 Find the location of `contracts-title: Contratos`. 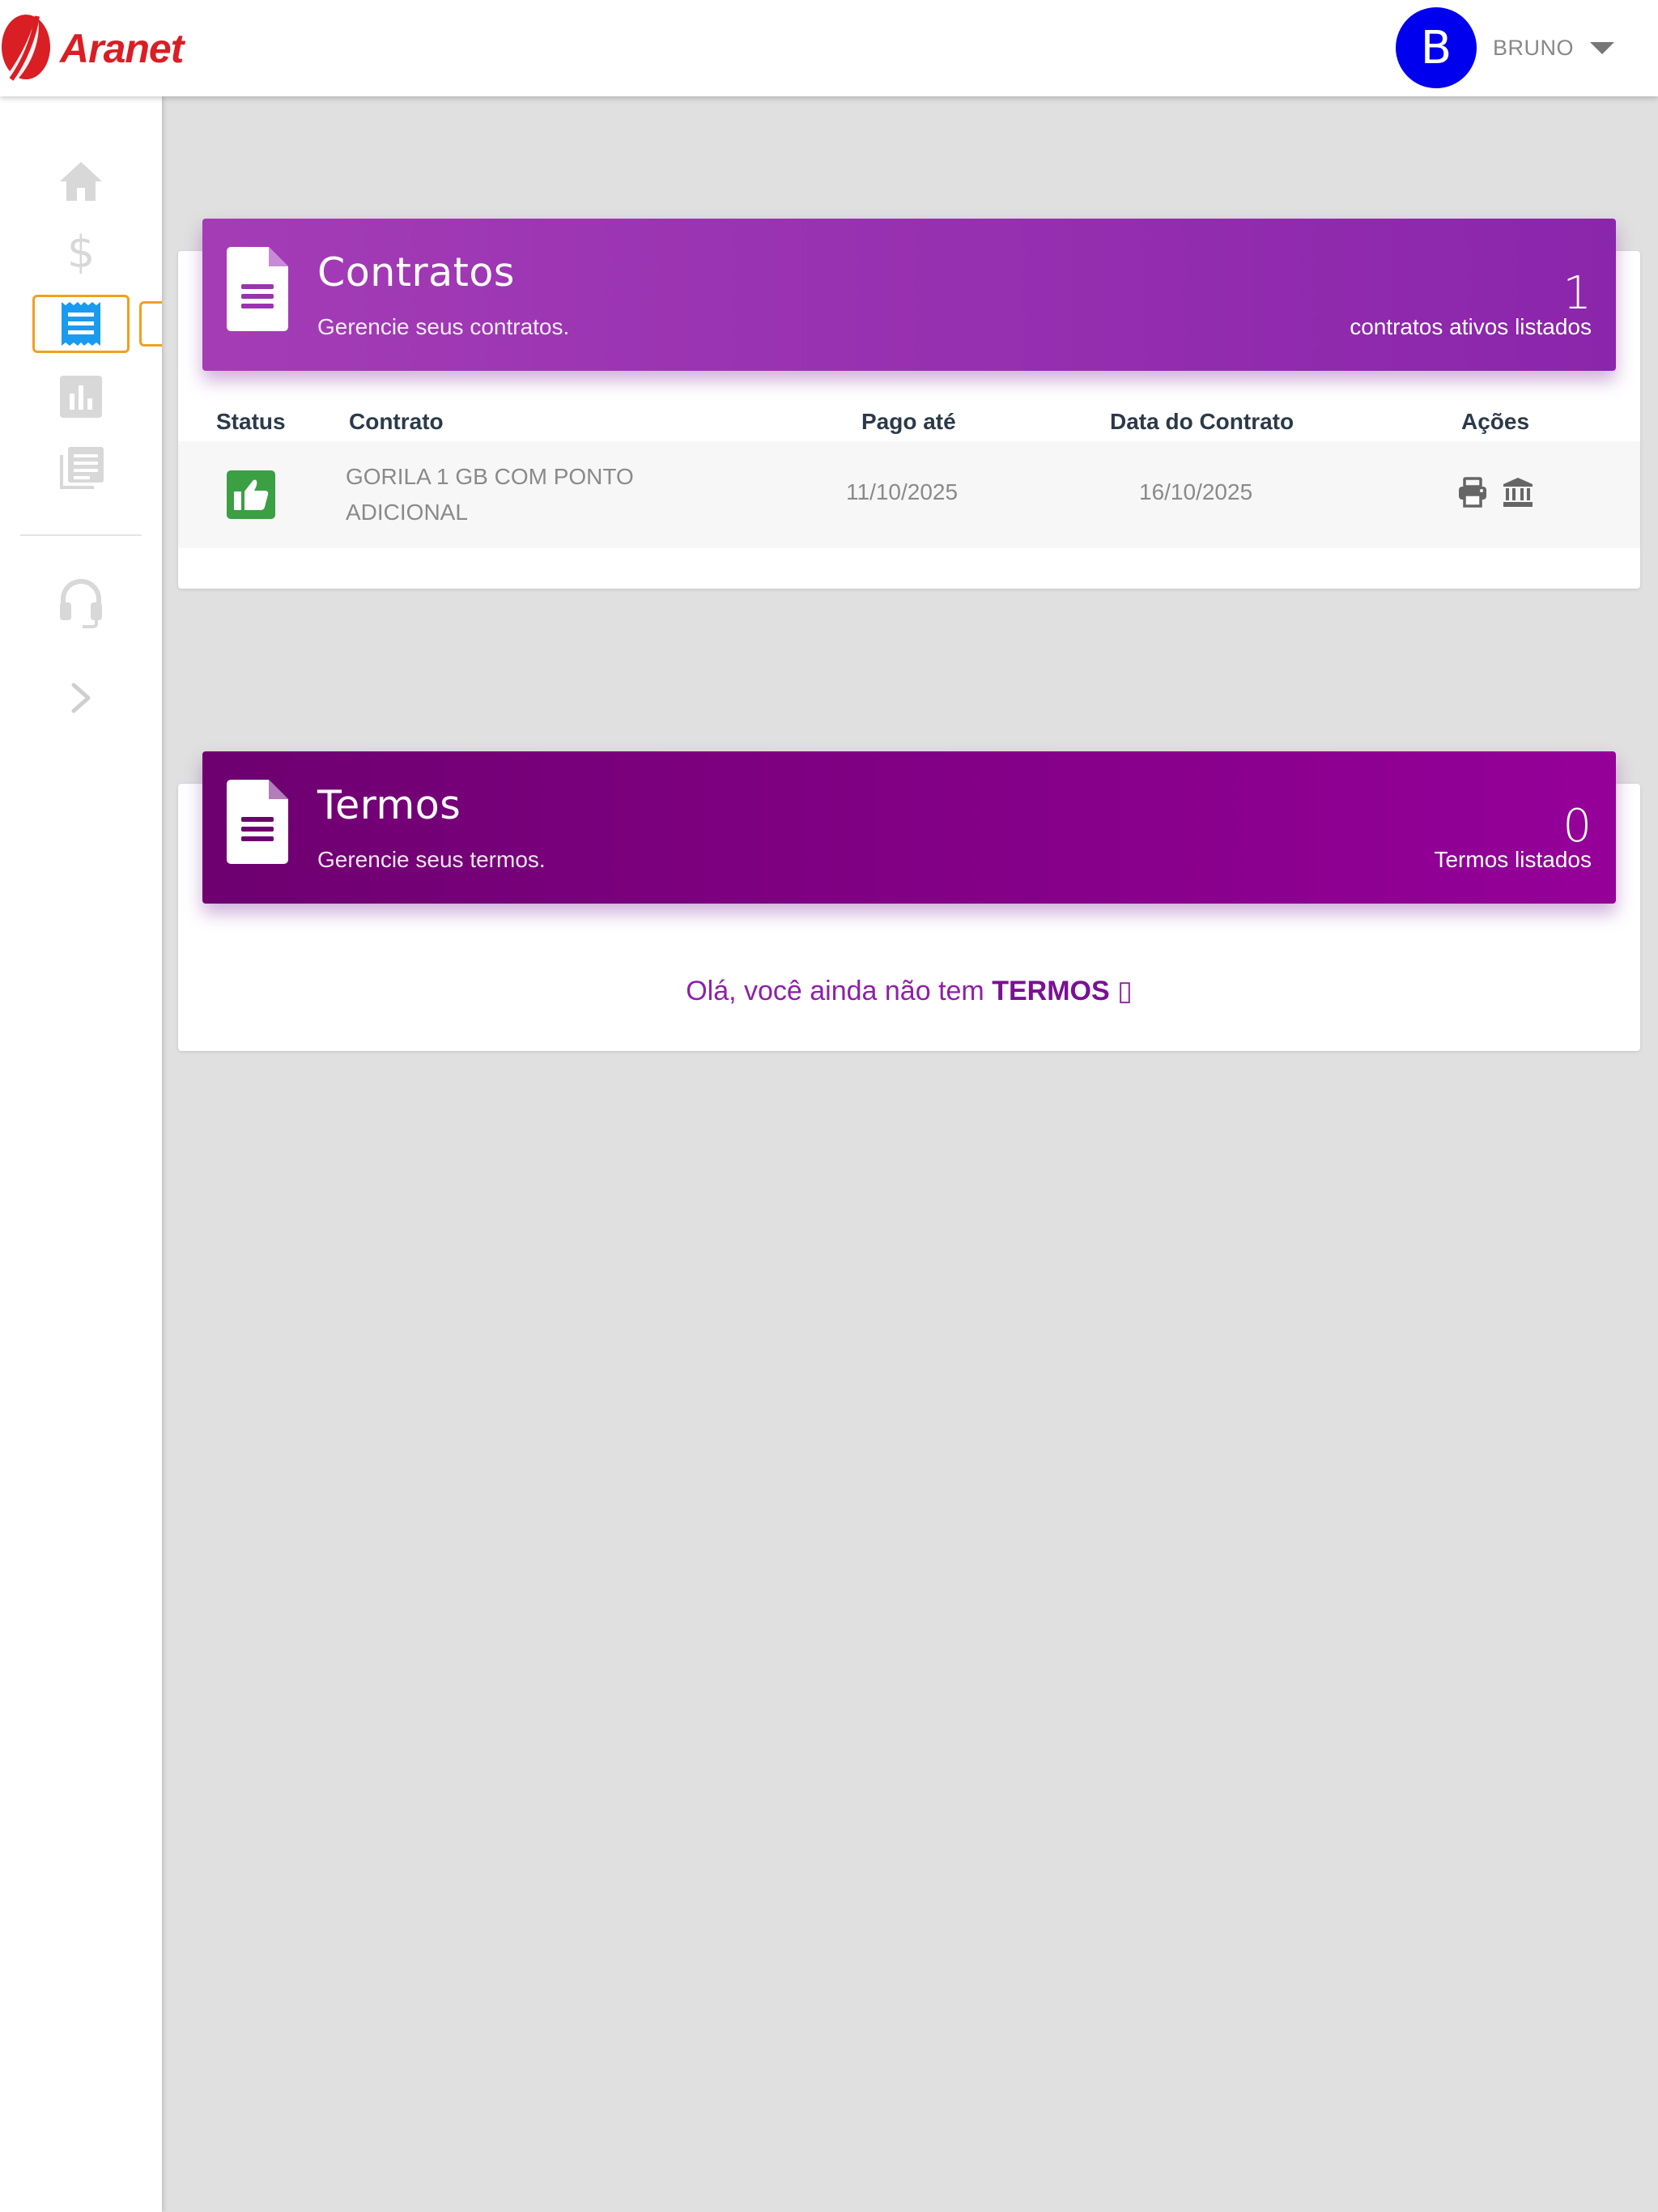

contracts-title: Contratos is located at coordinates (416, 272).